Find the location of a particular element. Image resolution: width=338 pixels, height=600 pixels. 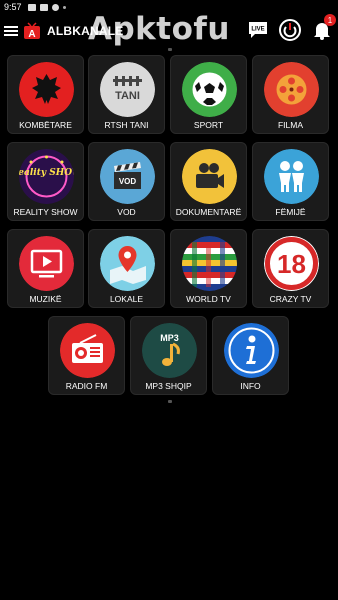

tile-radio-fm: RADIO FM is located at coordinates (86, 355).